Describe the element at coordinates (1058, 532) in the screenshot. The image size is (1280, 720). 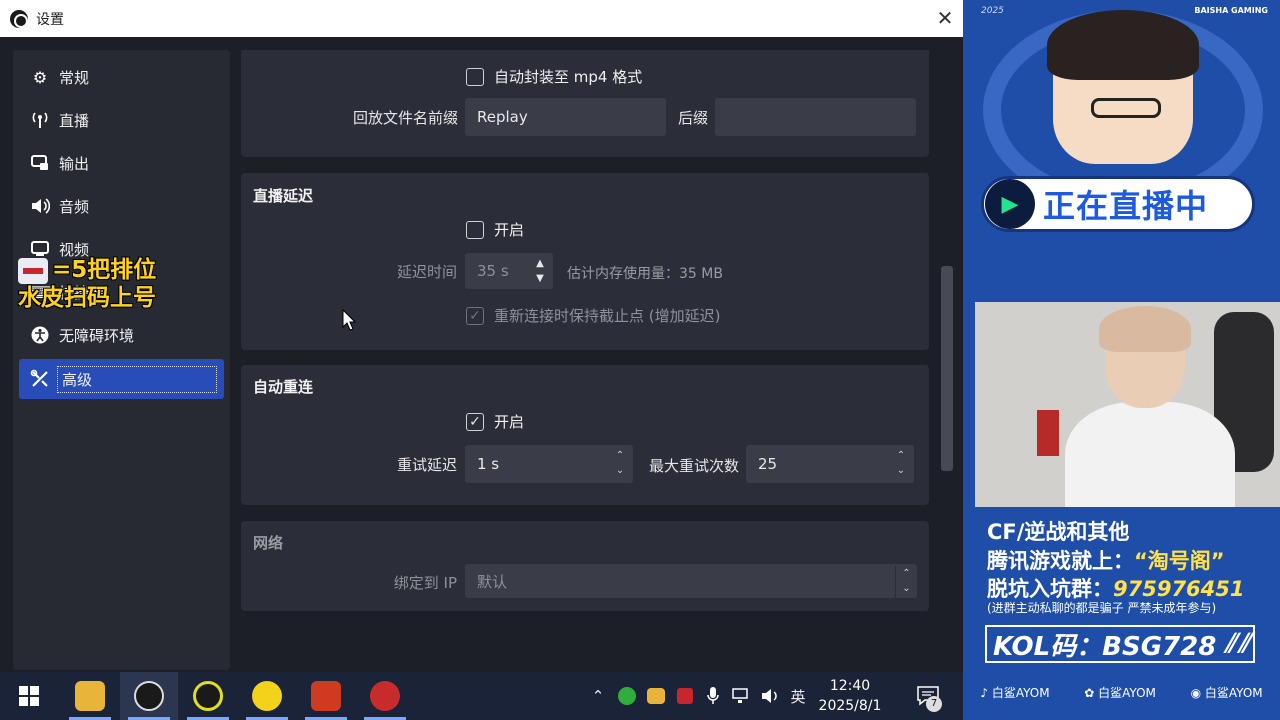
I see `overlay-line-1: CF/逆战和其他` at that location.